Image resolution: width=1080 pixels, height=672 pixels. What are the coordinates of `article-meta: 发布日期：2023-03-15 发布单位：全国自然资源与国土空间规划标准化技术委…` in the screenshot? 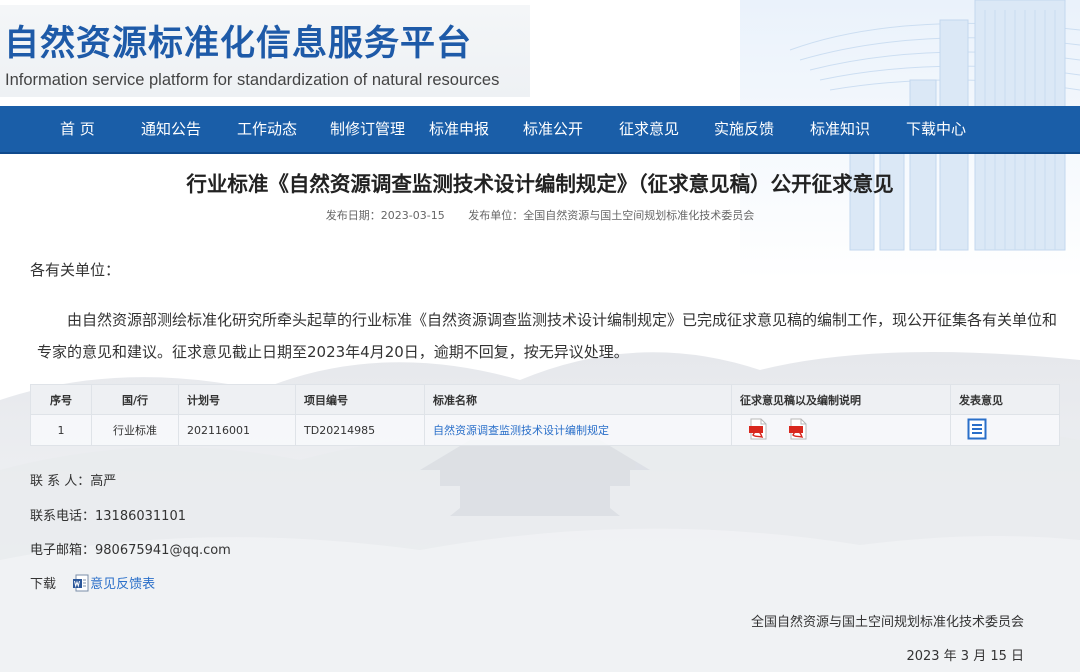 It's located at (540, 215).